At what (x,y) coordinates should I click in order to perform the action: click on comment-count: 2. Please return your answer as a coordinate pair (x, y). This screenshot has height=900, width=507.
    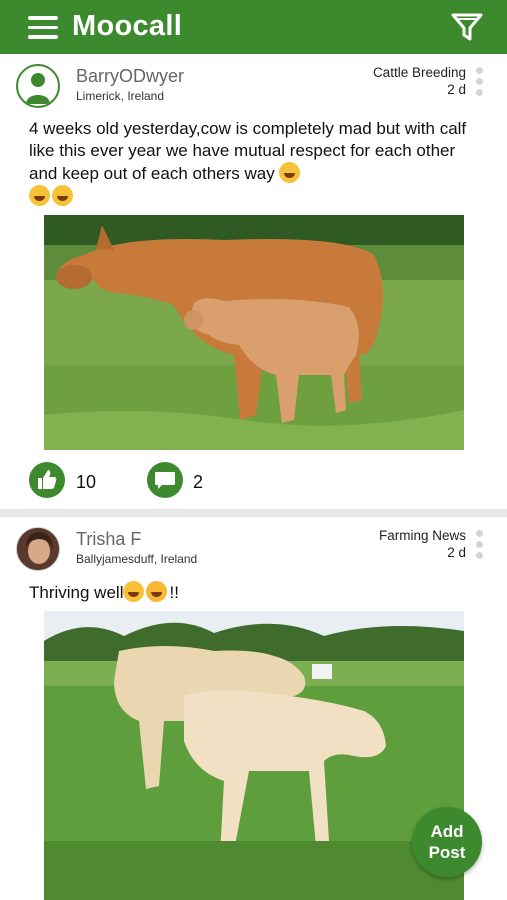
    Looking at the image, I should click on (198, 482).